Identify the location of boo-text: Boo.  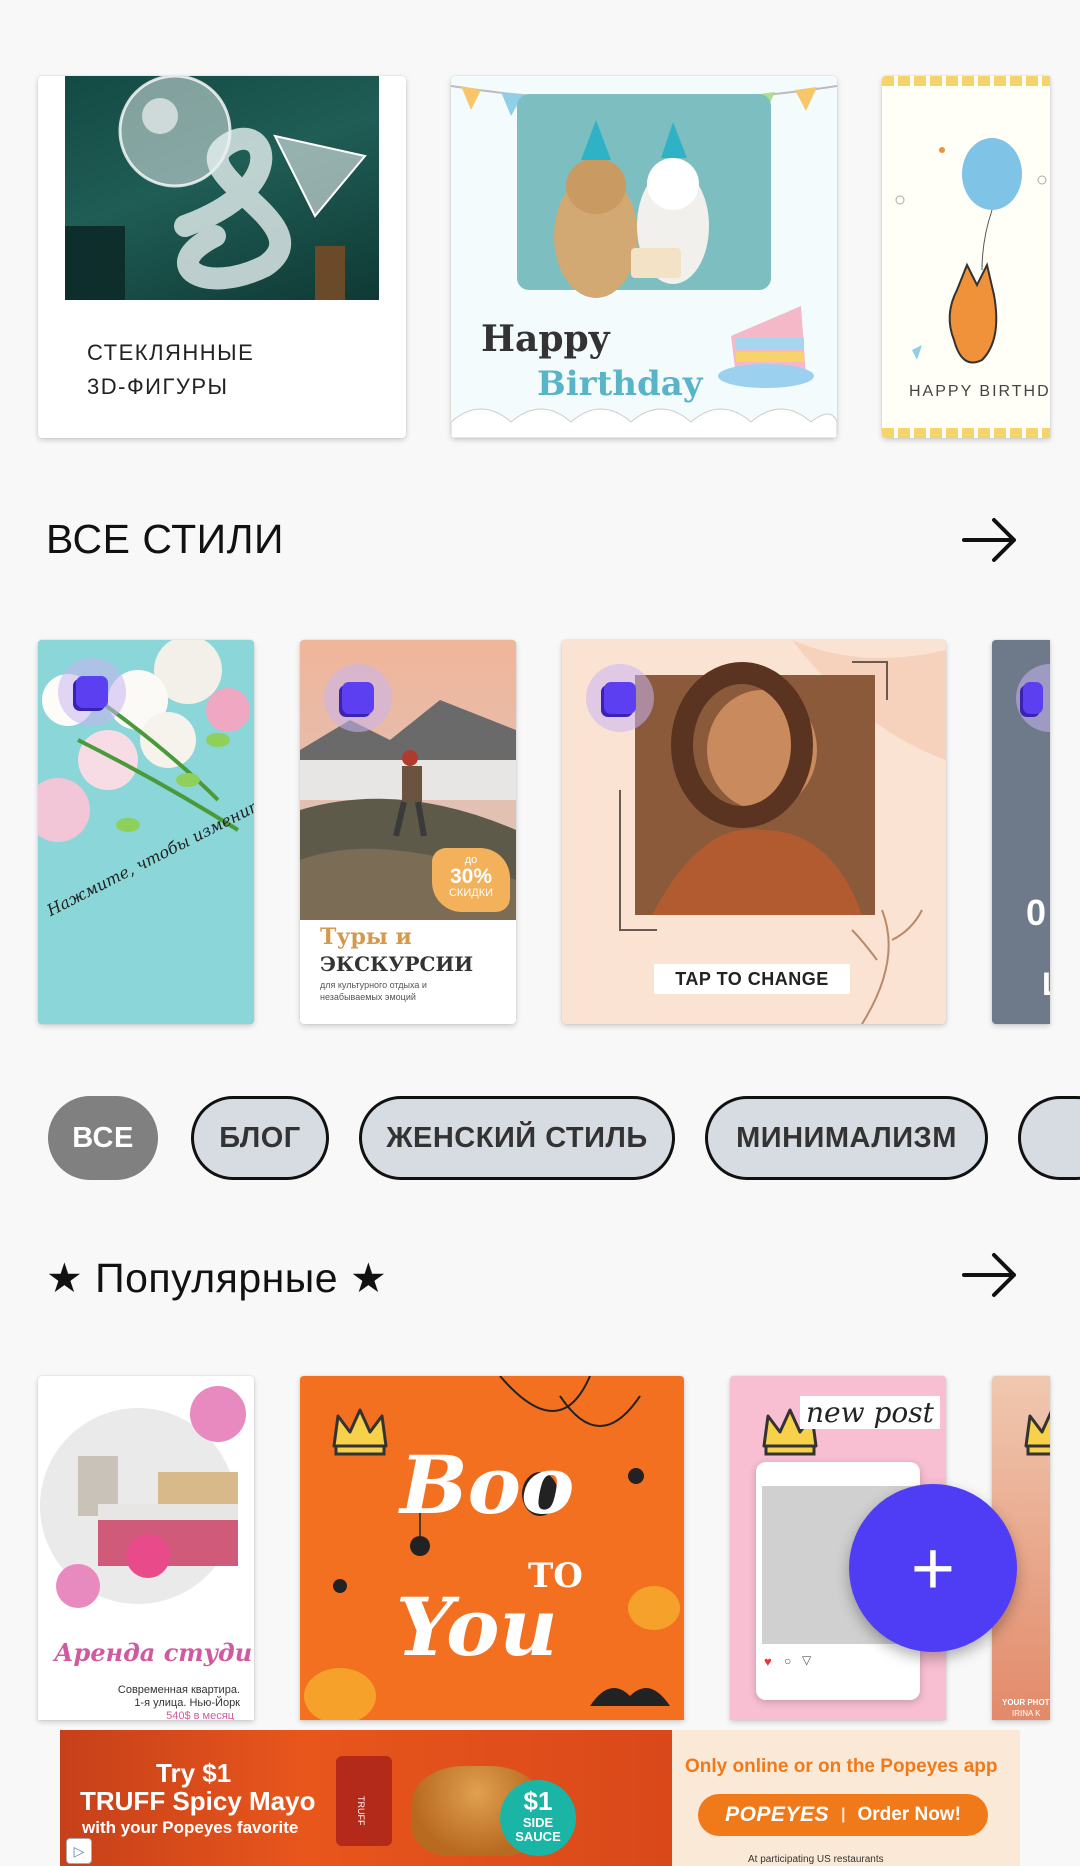
(487, 1485).